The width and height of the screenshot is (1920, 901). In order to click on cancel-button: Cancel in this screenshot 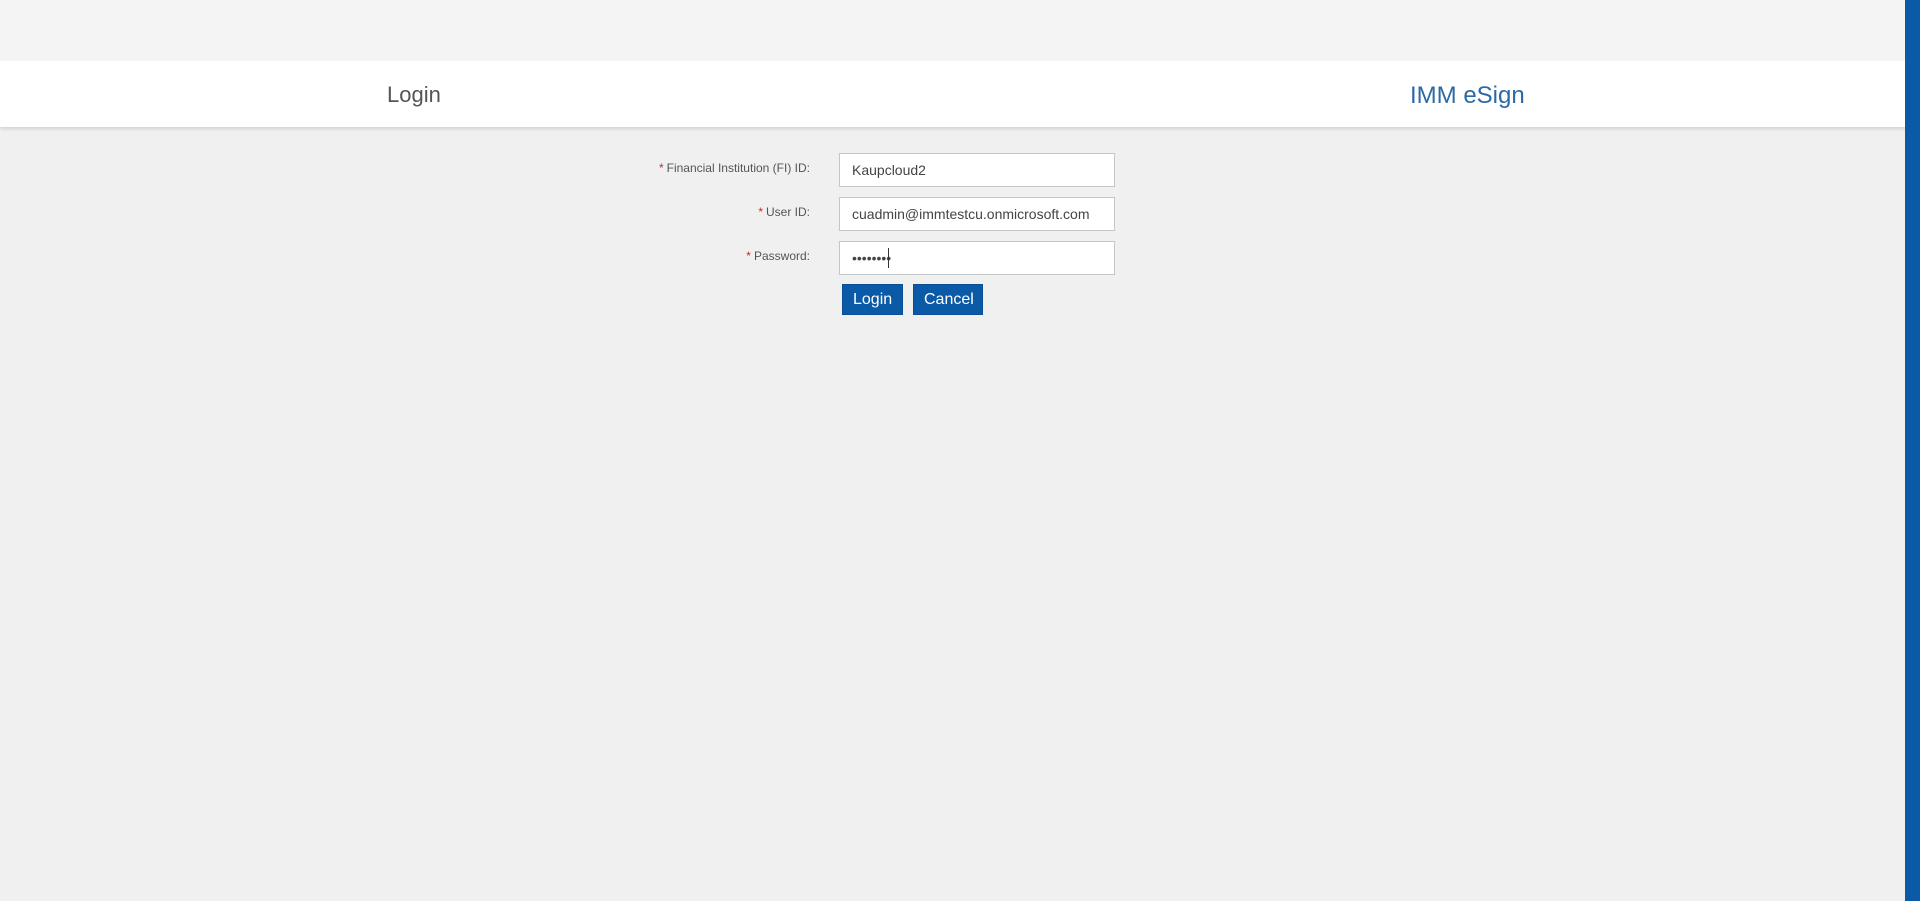, I will do `click(948, 299)`.